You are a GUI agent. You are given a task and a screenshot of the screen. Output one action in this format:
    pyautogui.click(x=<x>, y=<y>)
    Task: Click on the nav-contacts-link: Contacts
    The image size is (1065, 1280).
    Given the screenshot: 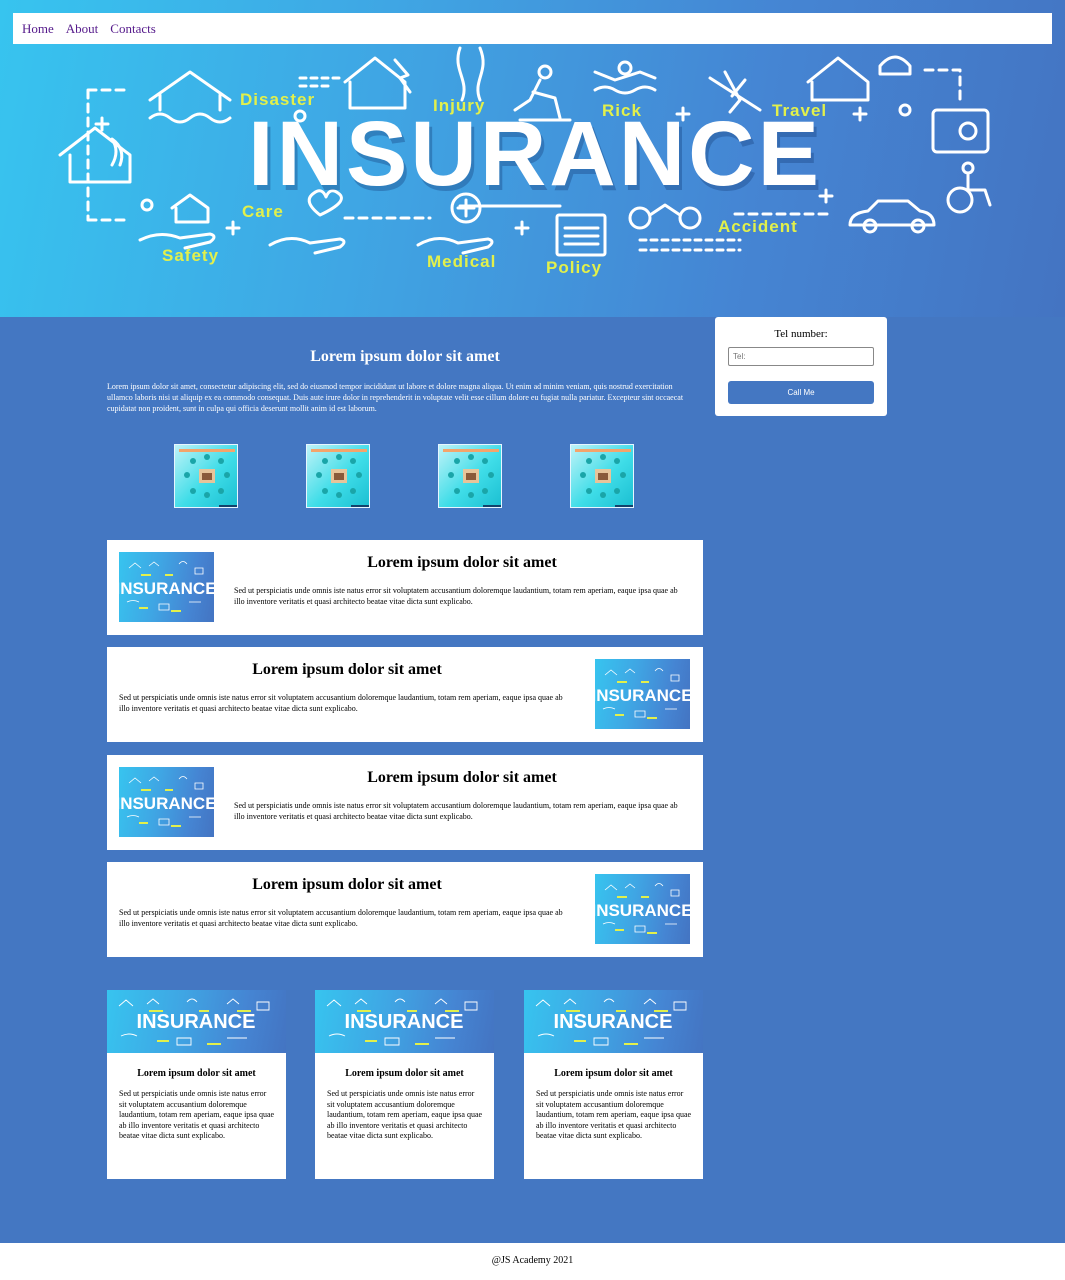 What is the action you would take?
    pyautogui.click(x=133, y=29)
    